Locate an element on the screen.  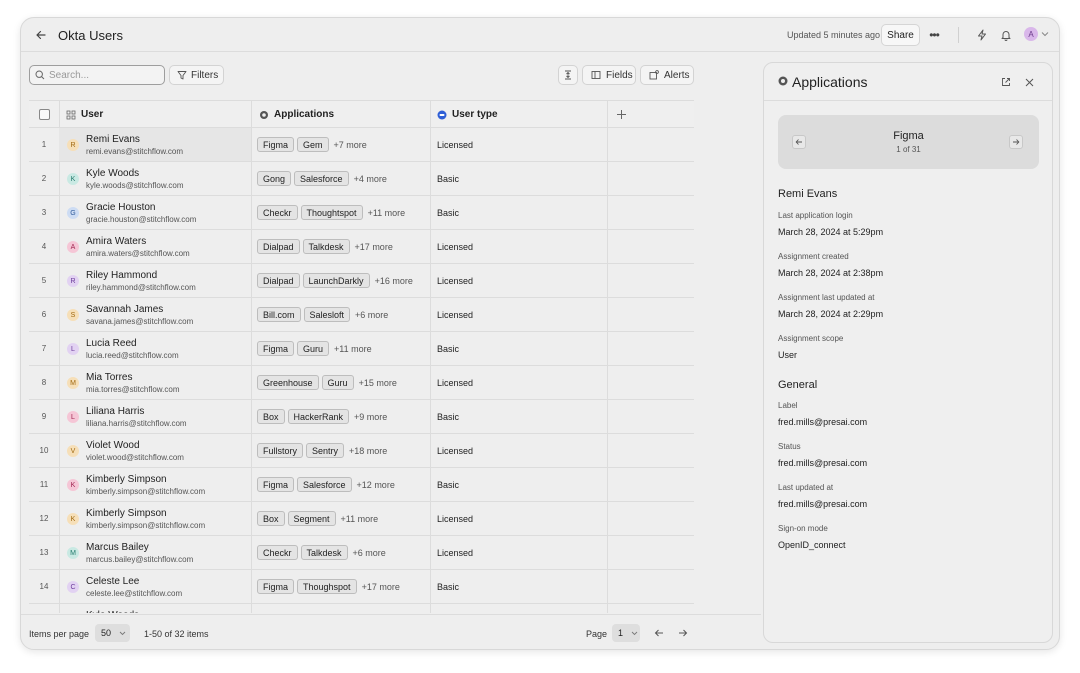
applications-cell is located at coordinates (341, 608).